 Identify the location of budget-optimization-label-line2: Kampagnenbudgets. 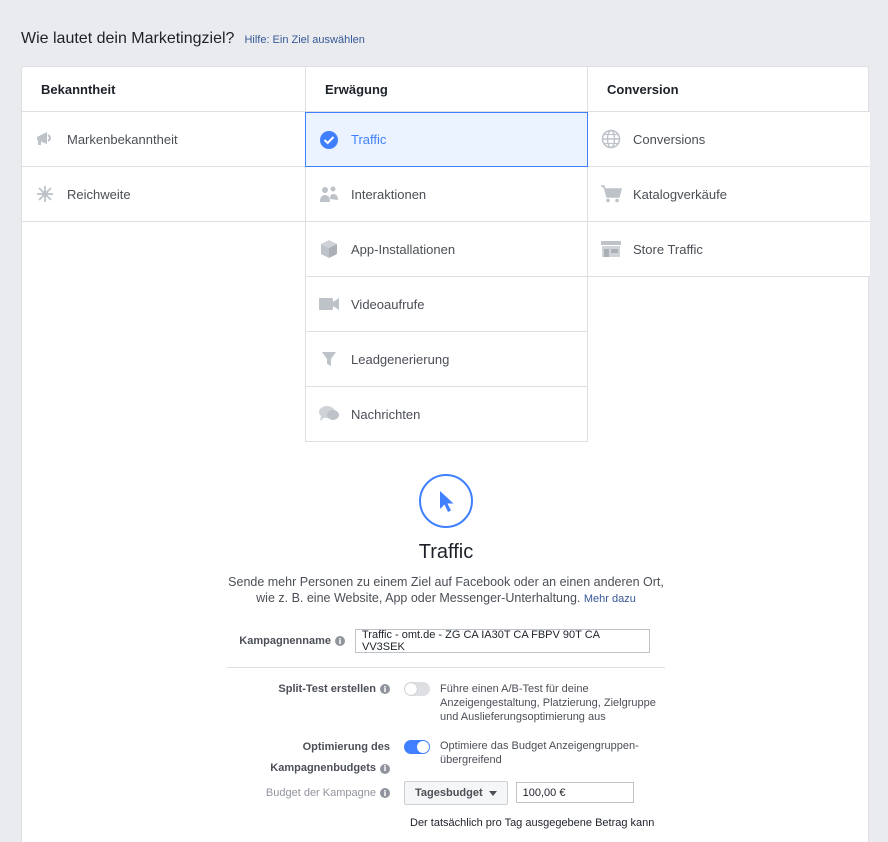
(323, 768).